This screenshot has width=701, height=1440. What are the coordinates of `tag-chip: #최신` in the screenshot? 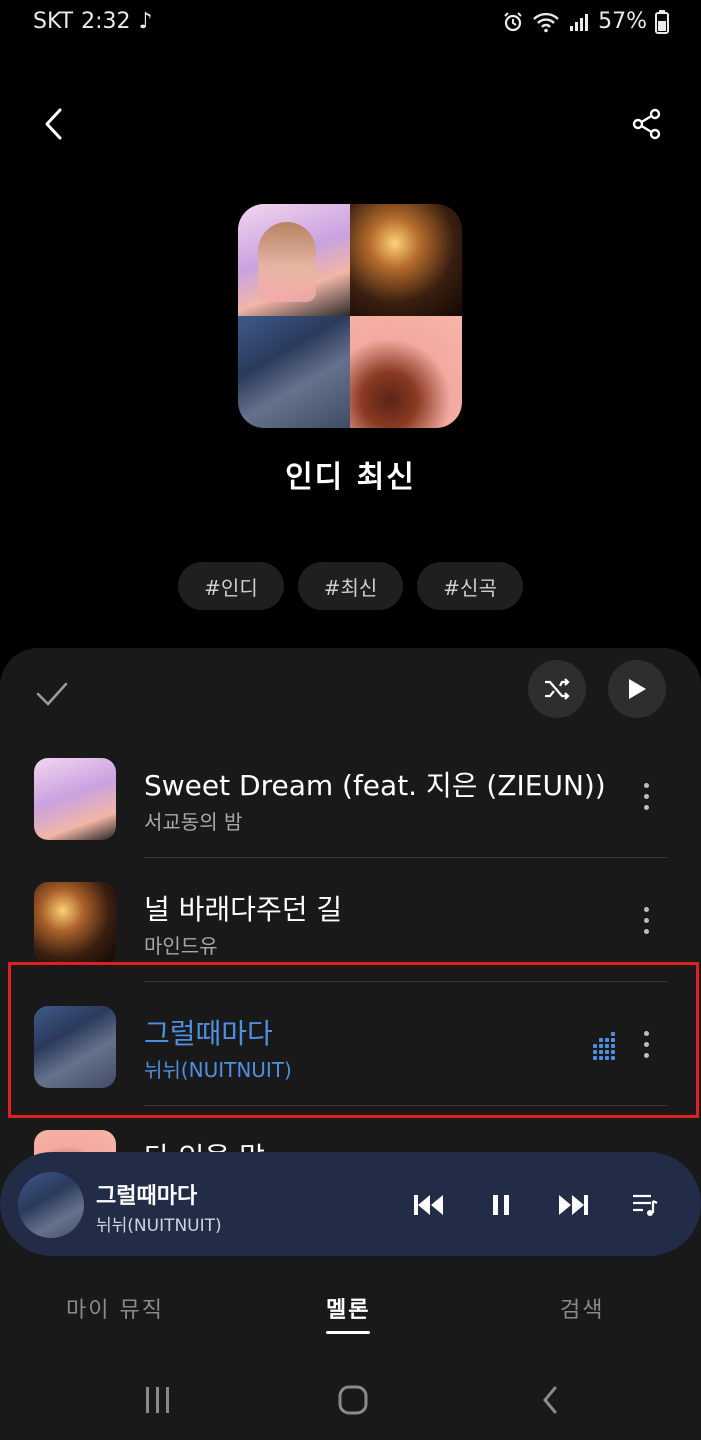 It's located at (350, 586).